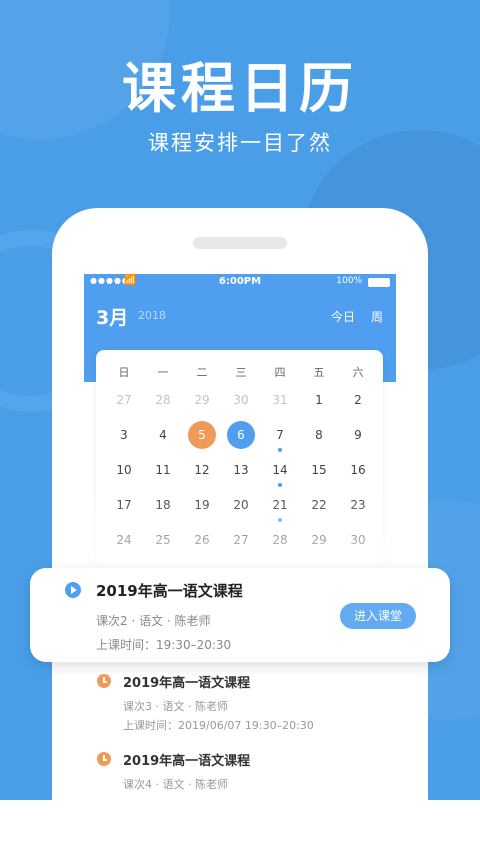 The image size is (480, 848). I want to click on calendar-day: 6, so click(241, 435).